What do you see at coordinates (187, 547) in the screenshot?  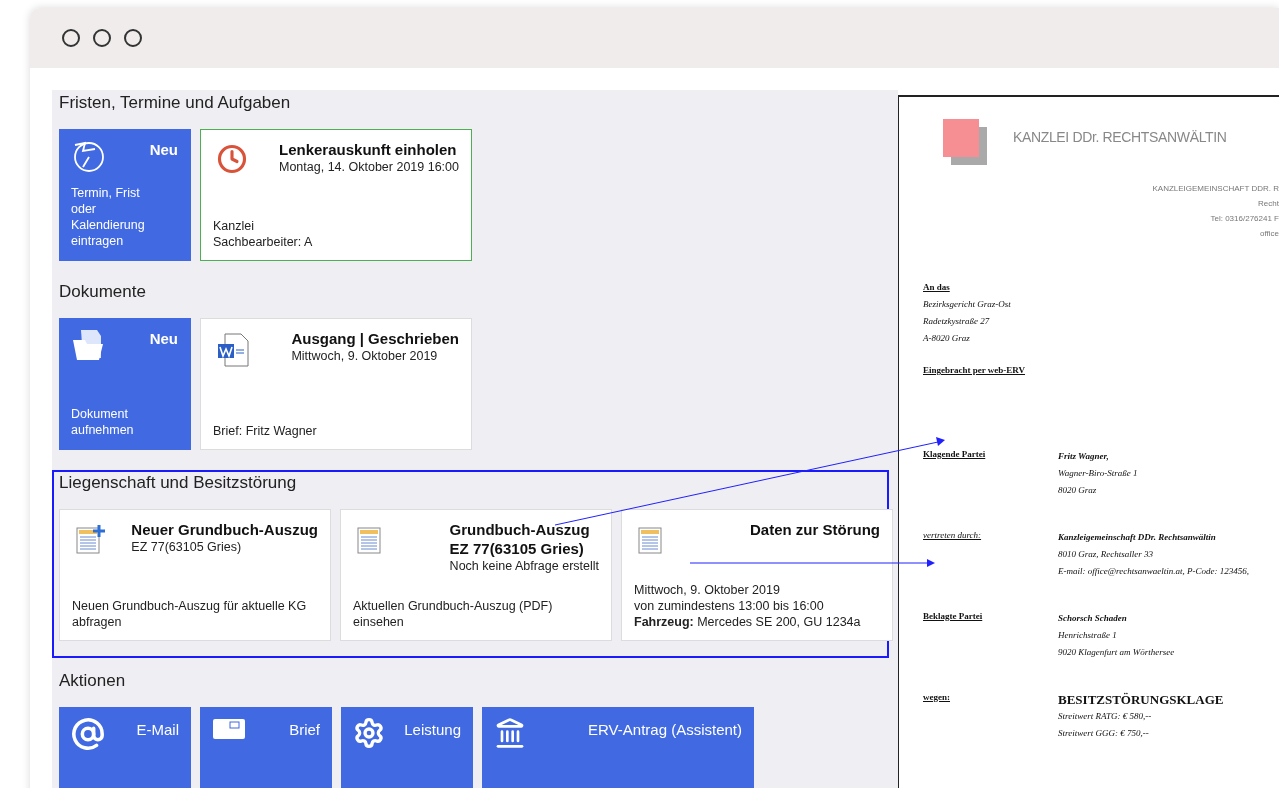 I see `card-subtitle: EZ 77(63105 Gries)` at bounding box center [187, 547].